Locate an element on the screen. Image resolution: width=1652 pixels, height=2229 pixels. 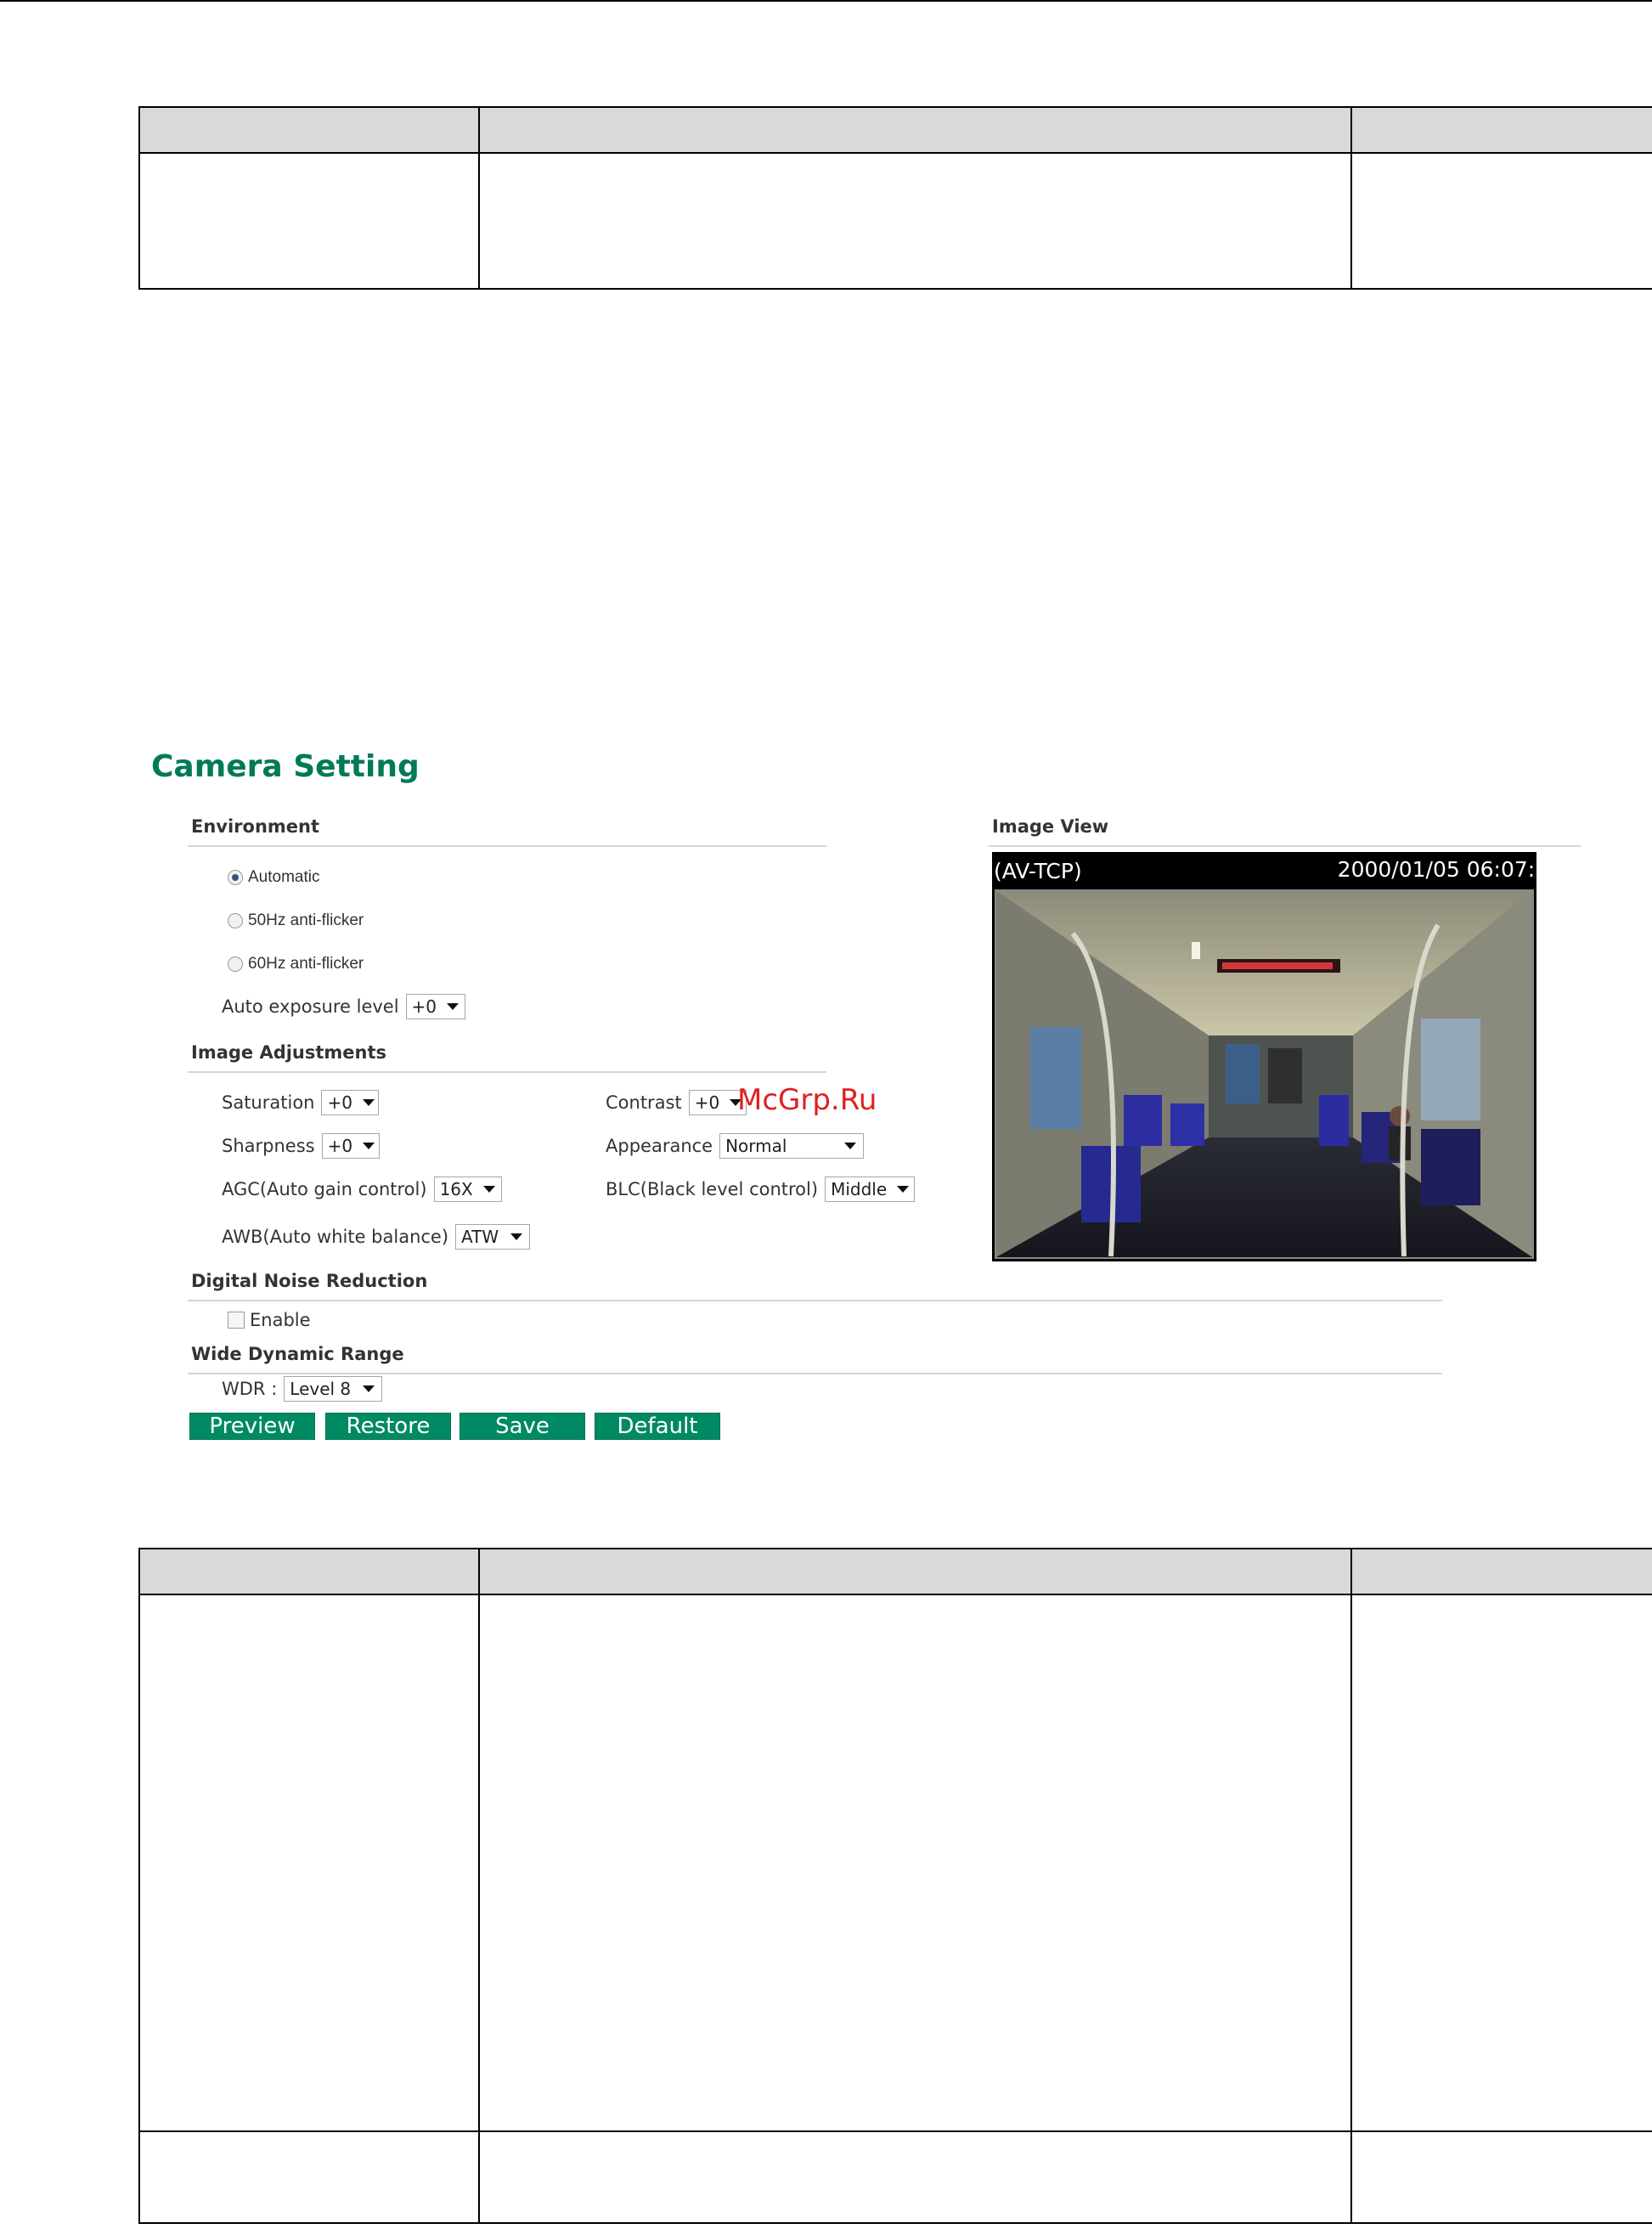
doc-table-top is located at coordinates (895, 198).